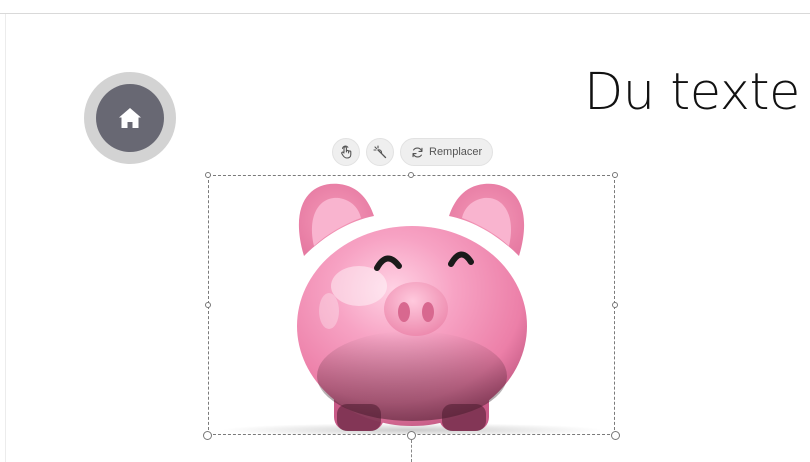 The image size is (810, 462). I want to click on top-divider, so click(405, 13).